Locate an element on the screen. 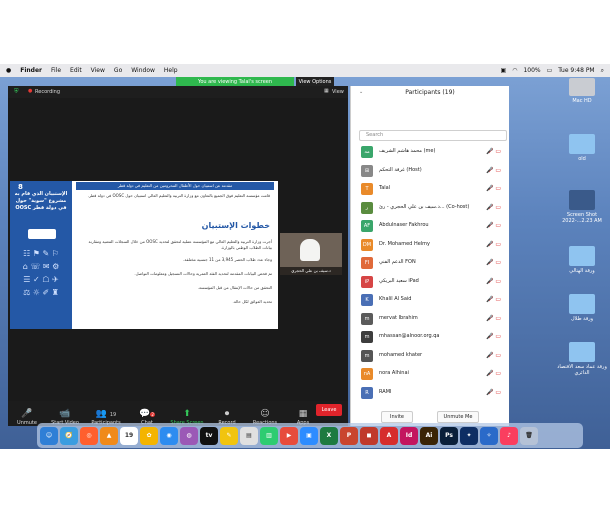 This screenshot has height=512, width=610. participant-row: DM Dr. Mohamed Helmy 🎤̸ ▭ is located at coordinates (430, 245).